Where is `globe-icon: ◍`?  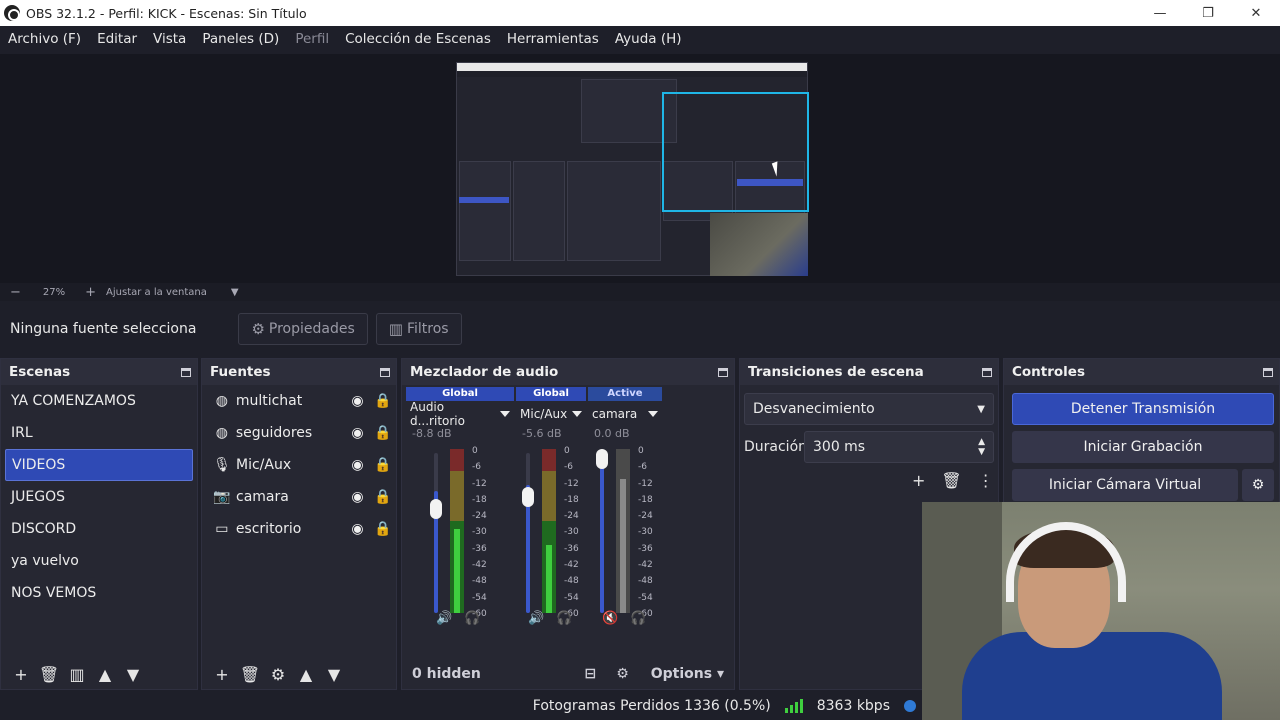 globe-icon: ◍ is located at coordinates (222, 433).